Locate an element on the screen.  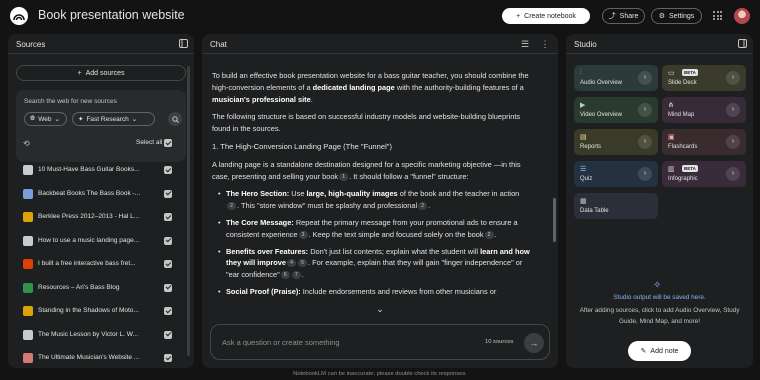
web-search-input: Search the web for new sources is located at coordinates (70, 101).